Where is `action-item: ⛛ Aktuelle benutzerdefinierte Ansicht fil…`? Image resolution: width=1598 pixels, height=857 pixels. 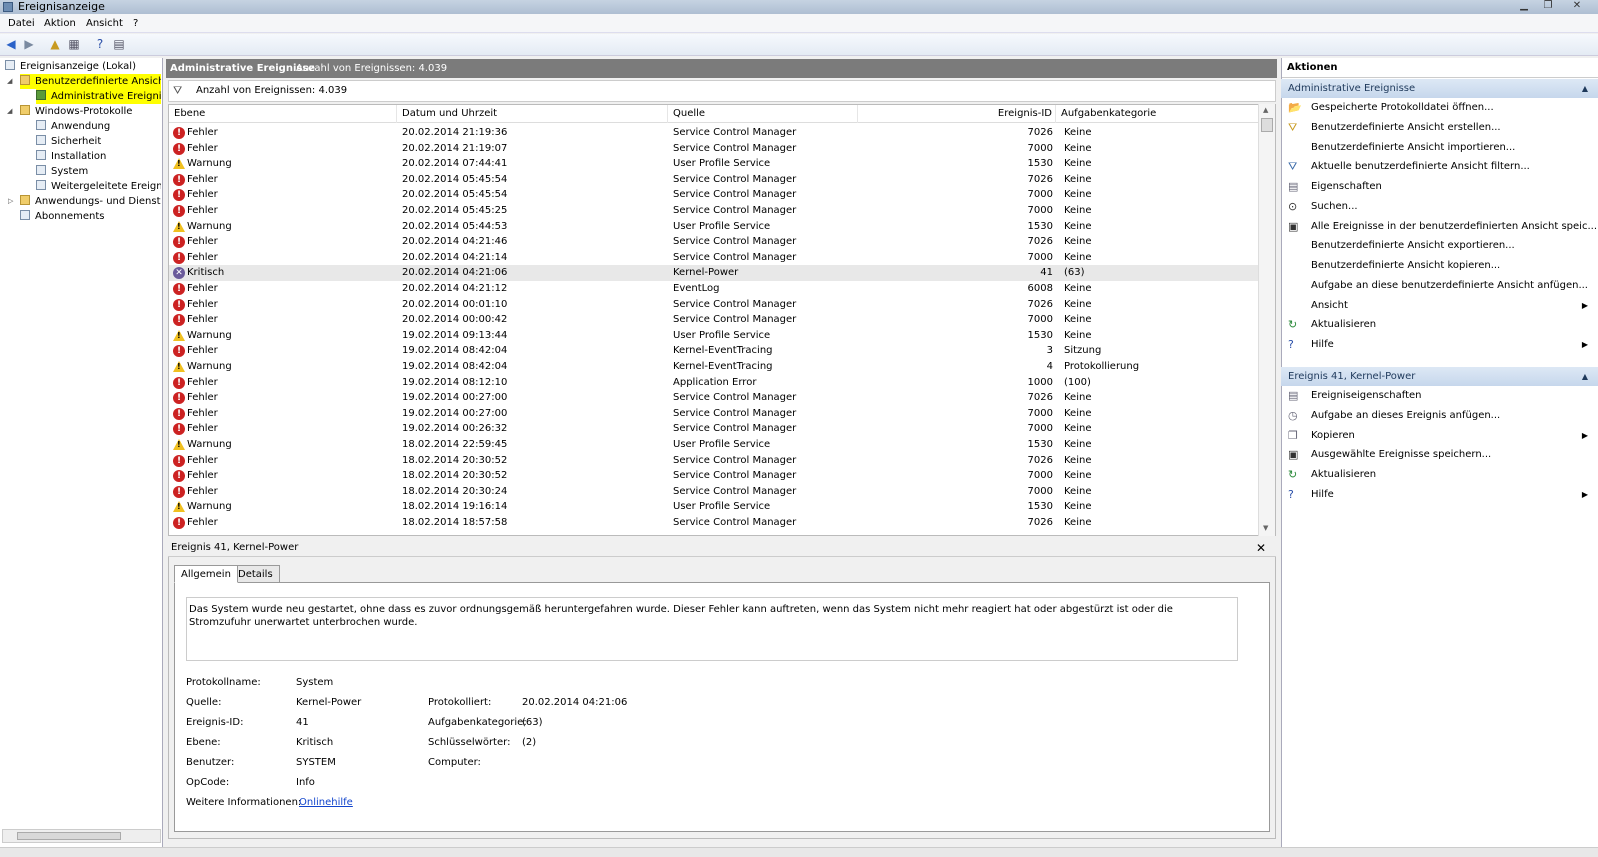
action-item: ⛛ Aktuelle benutzerdefinierte Ansicht fil… is located at coordinates (1439, 167).